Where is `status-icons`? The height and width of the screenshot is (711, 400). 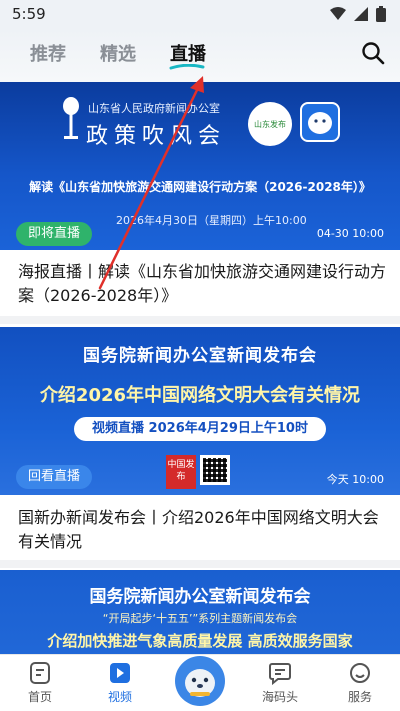
status-icons is located at coordinates (358, 14).